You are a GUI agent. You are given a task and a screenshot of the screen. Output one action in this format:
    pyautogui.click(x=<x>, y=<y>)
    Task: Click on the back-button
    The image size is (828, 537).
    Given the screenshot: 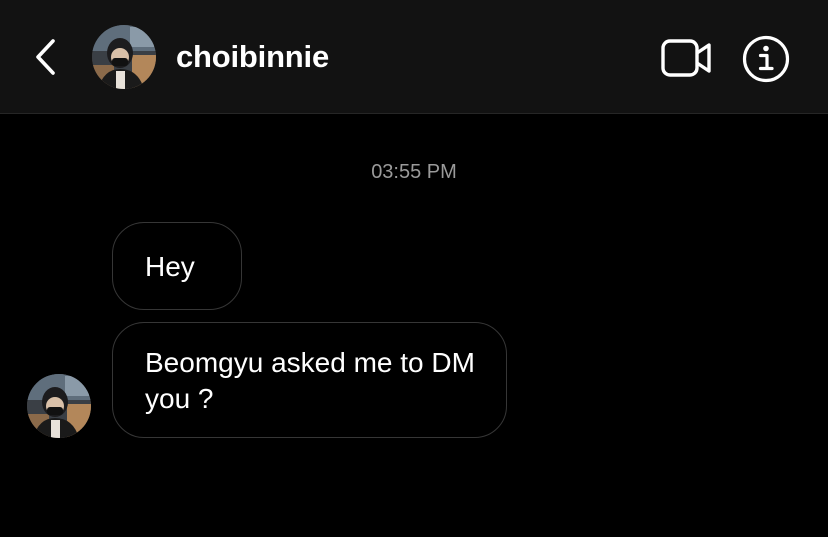 What is the action you would take?
    pyautogui.click(x=46, y=57)
    